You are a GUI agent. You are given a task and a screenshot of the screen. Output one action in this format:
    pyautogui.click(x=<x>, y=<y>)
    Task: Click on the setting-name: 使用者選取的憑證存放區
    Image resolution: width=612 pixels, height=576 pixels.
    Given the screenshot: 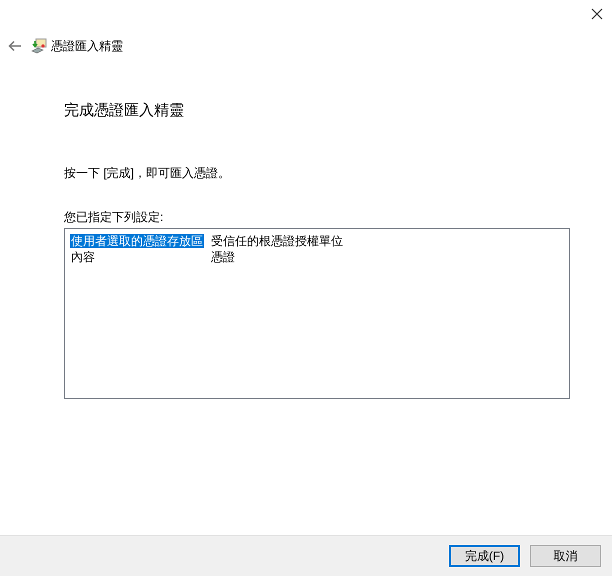 What is the action you would take?
    pyautogui.click(x=137, y=241)
    